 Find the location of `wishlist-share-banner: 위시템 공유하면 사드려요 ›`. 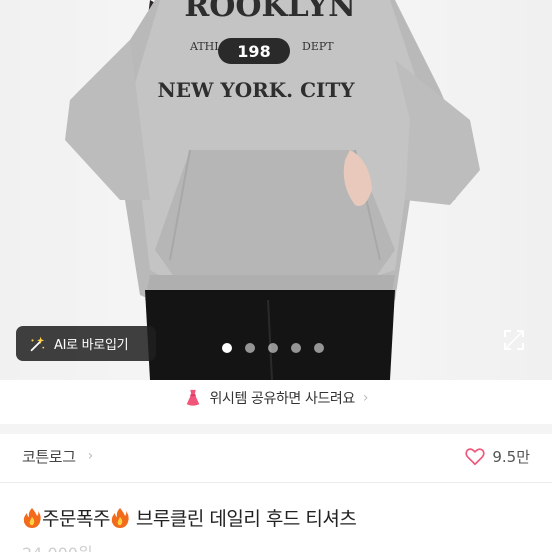

wishlist-share-banner: 위시템 공유하면 사드려요 › is located at coordinates (276, 407).